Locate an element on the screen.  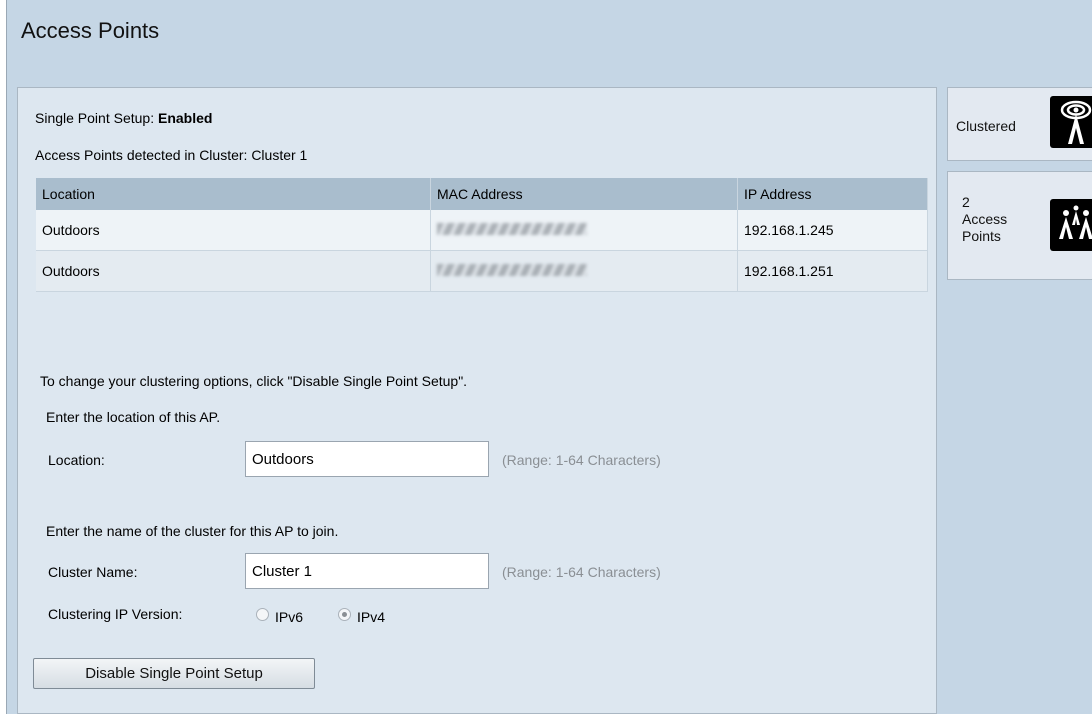
ipv6-label: IPv6 is located at coordinates (289, 617).